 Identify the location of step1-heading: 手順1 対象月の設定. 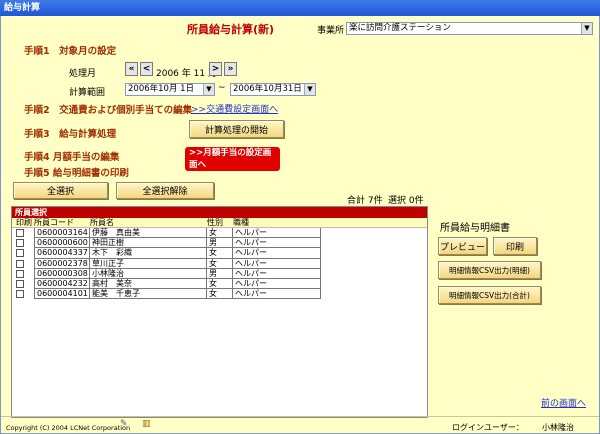
(70, 51).